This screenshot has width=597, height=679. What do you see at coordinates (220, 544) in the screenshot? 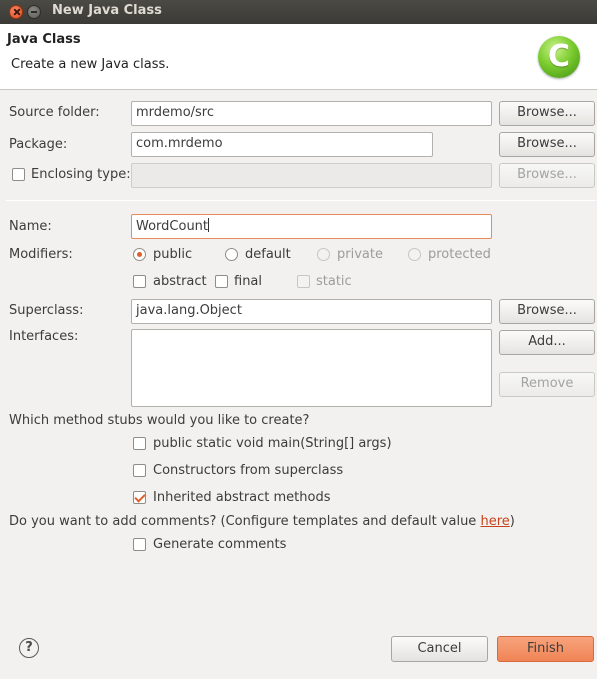
I see `generate-comments-label: Generate comments` at bounding box center [220, 544].